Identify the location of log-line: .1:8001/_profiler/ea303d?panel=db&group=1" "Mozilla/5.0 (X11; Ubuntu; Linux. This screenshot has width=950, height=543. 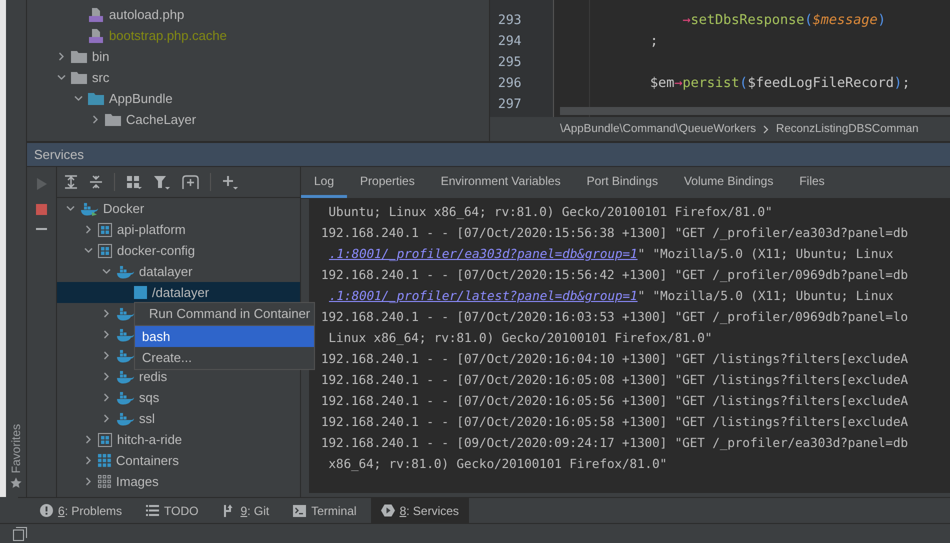
(611, 253).